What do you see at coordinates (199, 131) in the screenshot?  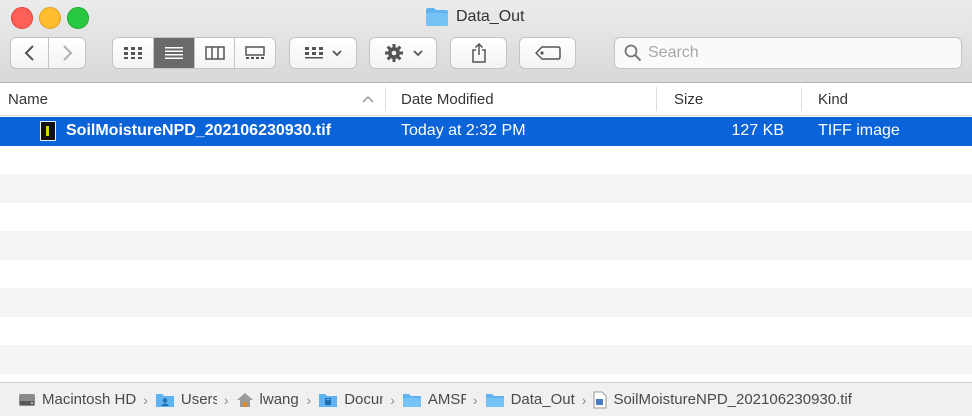 I see `file-name: SoilMoistureNPD_202106230930.tif` at bounding box center [199, 131].